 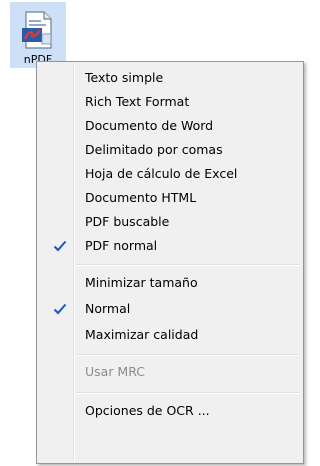 I want to click on menu-item-label: PDF buscable, so click(x=127, y=221).